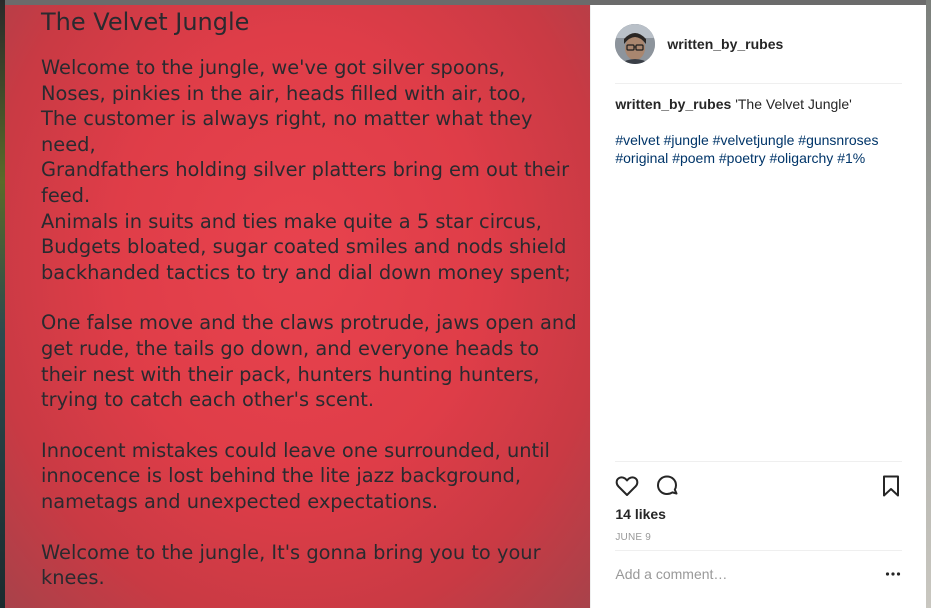 The width and height of the screenshot is (931, 608). What do you see at coordinates (759, 53) in the screenshot?
I see `post-header: written_by_rubes` at bounding box center [759, 53].